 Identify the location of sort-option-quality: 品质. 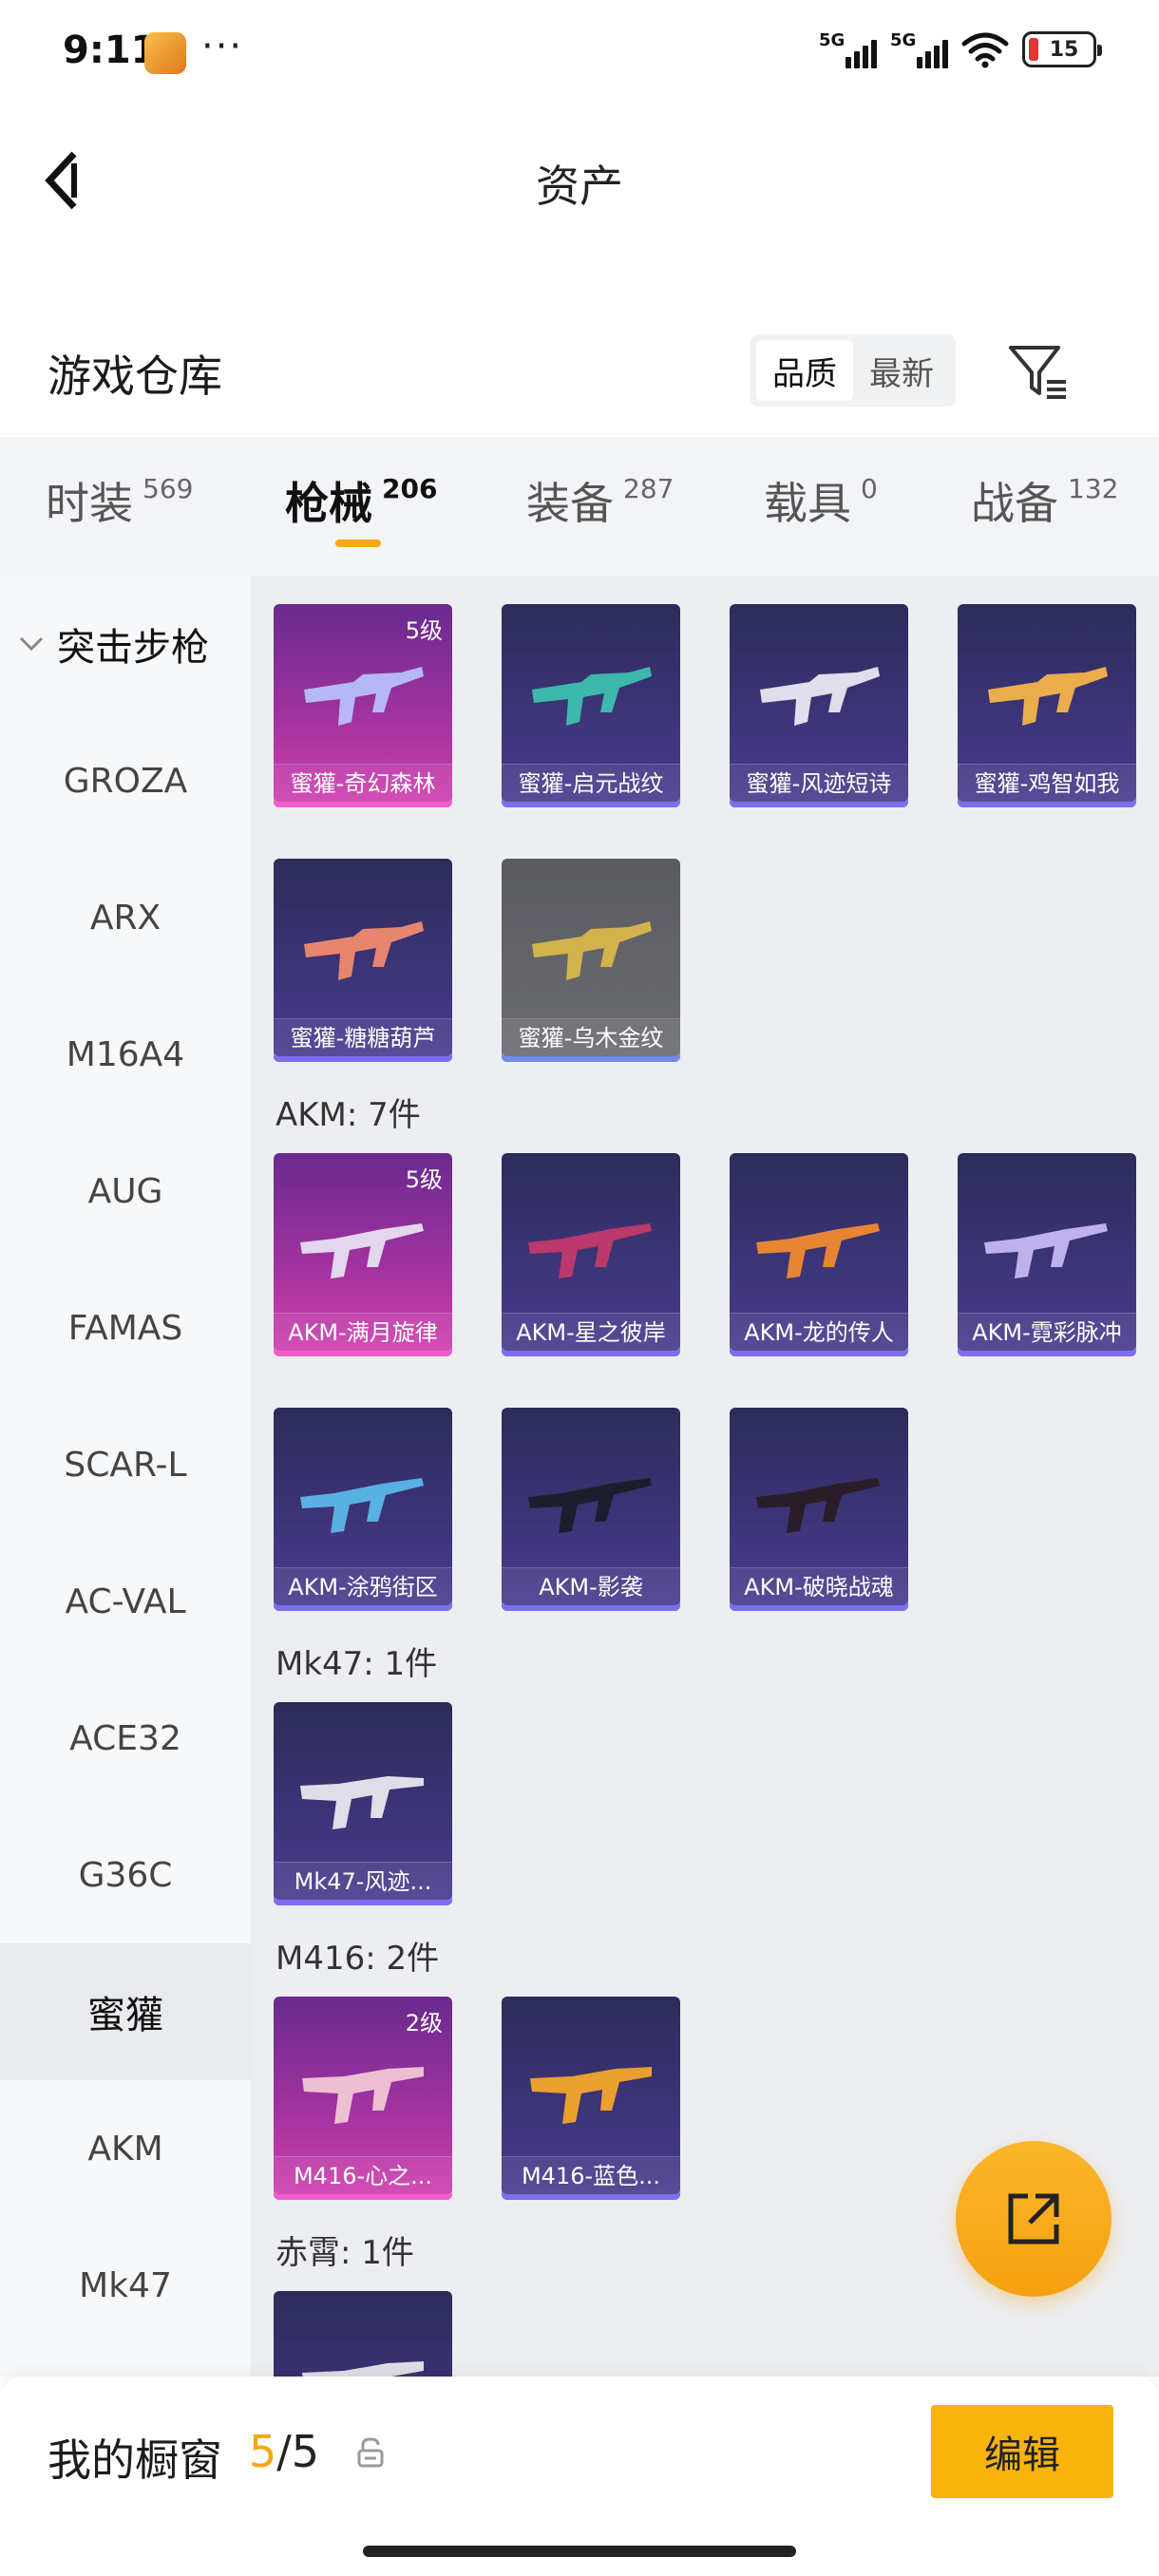
(804, 370).